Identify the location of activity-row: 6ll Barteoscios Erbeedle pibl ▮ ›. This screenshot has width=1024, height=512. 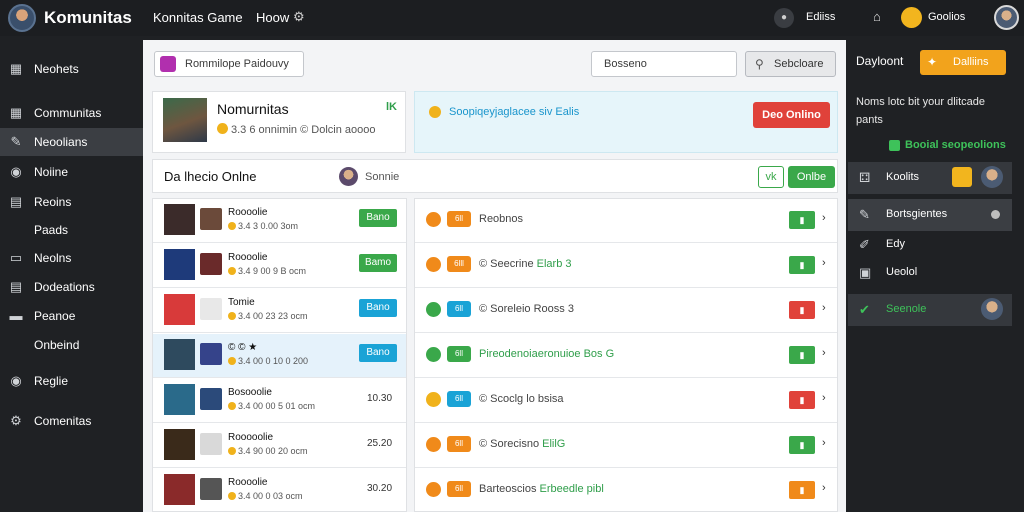
(626, 490).